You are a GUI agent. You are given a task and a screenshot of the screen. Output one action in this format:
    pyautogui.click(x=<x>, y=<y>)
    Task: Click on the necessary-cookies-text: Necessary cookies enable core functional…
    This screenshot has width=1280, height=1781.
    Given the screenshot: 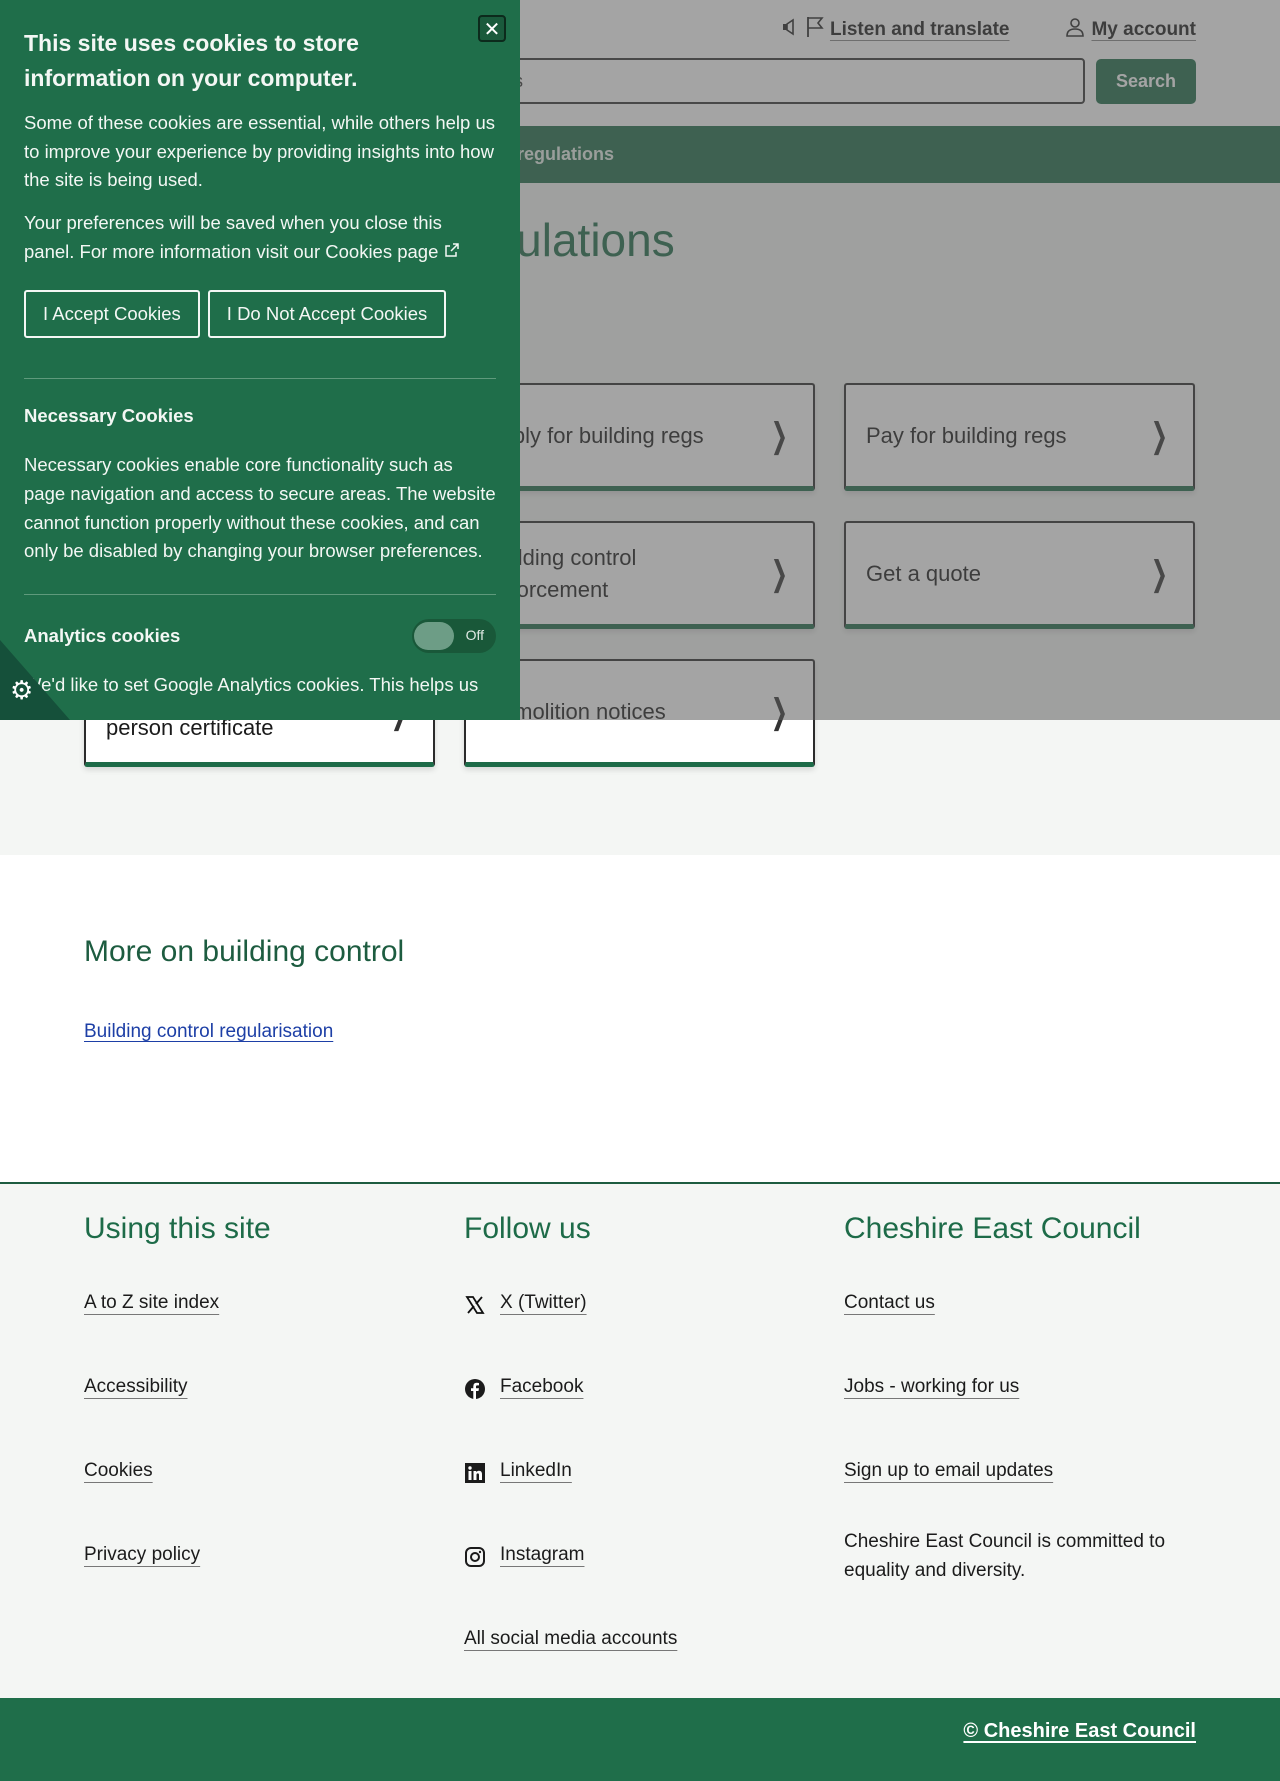 What is the action you would take?
    pyautogui.click(x=260, y=508)
    